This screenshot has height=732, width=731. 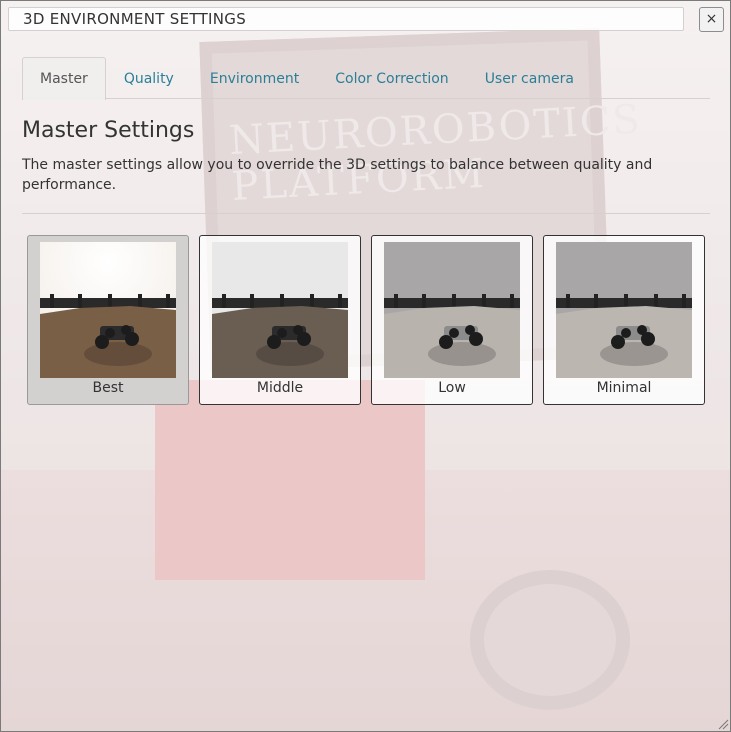 I want to click on tab-environment: Environment, so click(x=254, y=78).